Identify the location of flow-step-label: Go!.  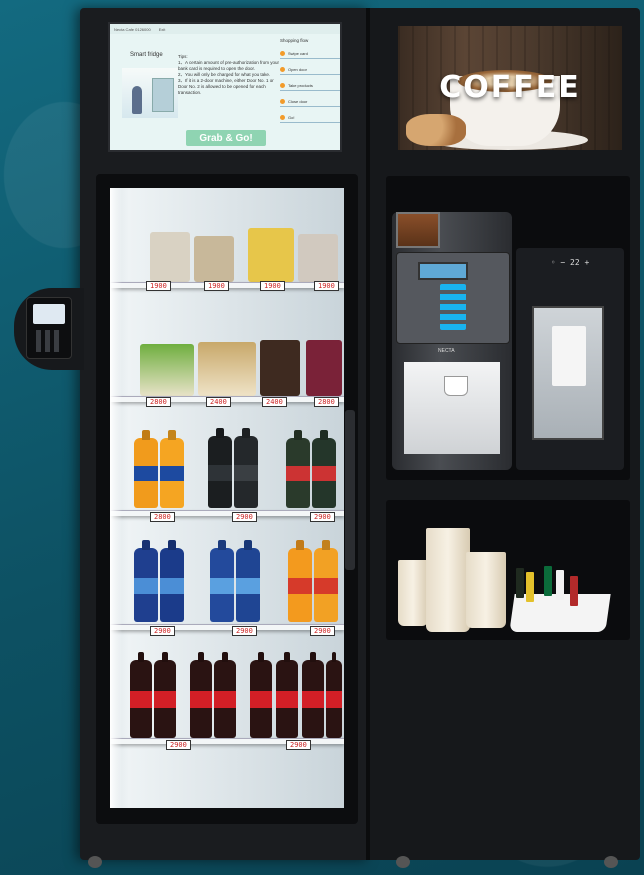
(291, 117).